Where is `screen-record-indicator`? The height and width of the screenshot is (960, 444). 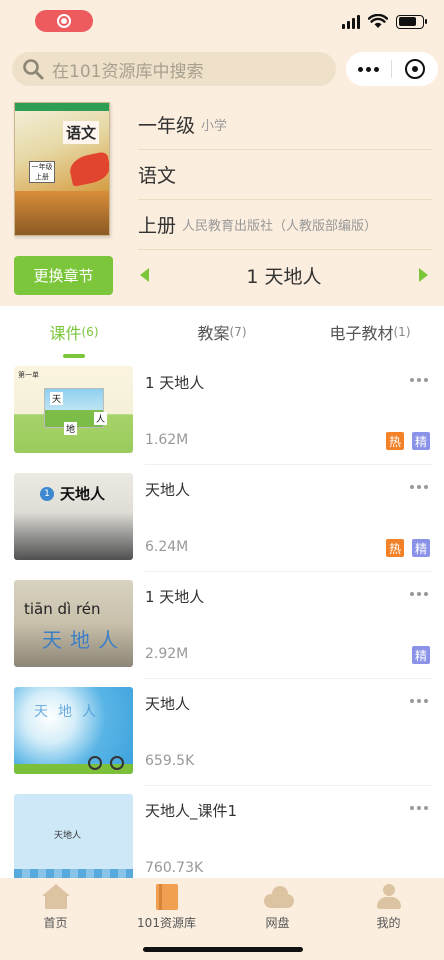 screen-record-indicator is located at coordinates (64, 21).